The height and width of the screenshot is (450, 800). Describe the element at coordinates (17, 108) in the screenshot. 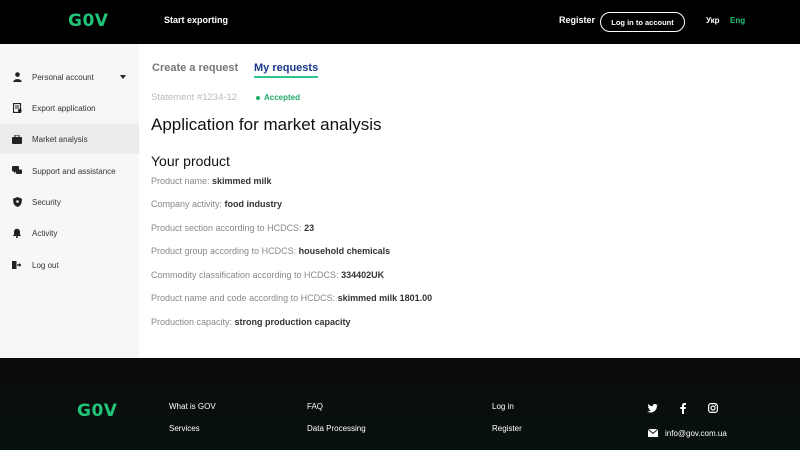

I see `document-icon` at that location.